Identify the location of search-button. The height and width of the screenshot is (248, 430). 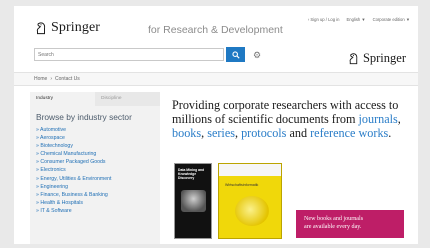
(235, 54).